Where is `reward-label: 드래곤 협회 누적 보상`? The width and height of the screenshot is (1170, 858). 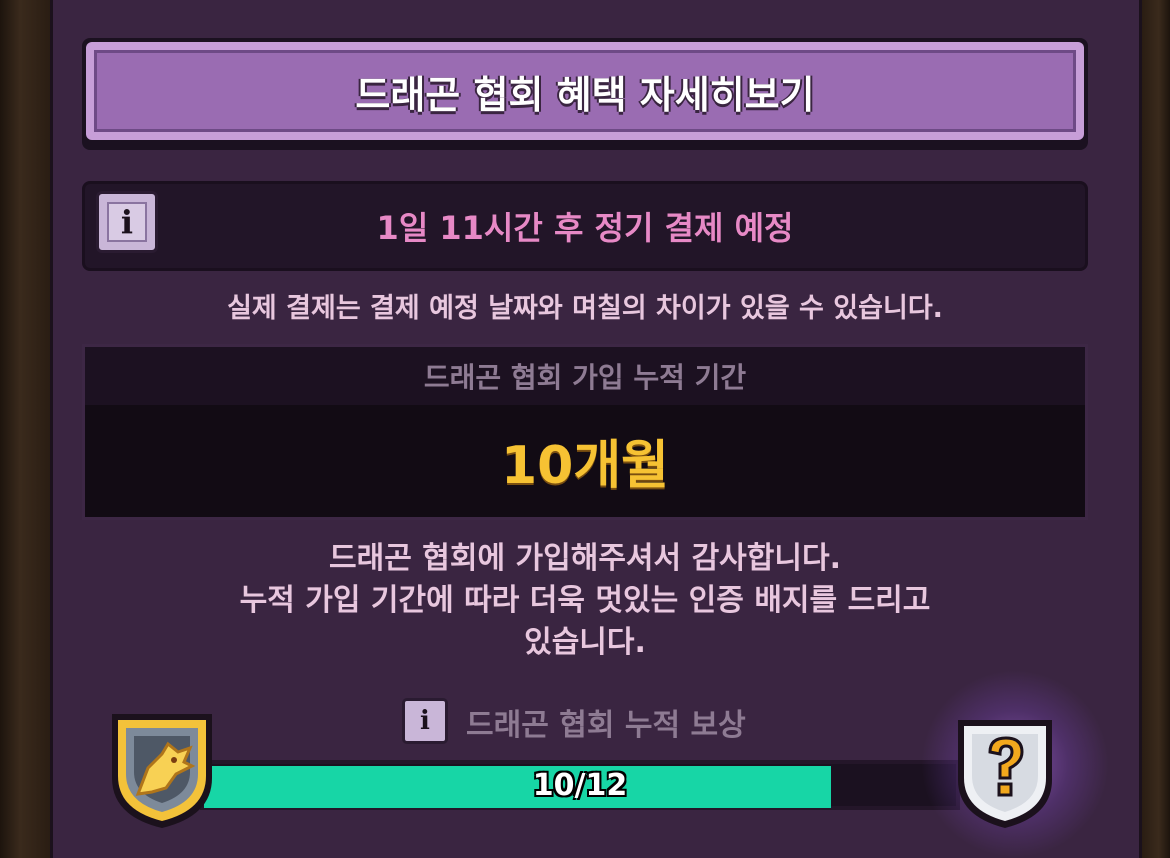 reward-label: 드래곤 협회 누적 보상 is located at coordinates (606, 725).